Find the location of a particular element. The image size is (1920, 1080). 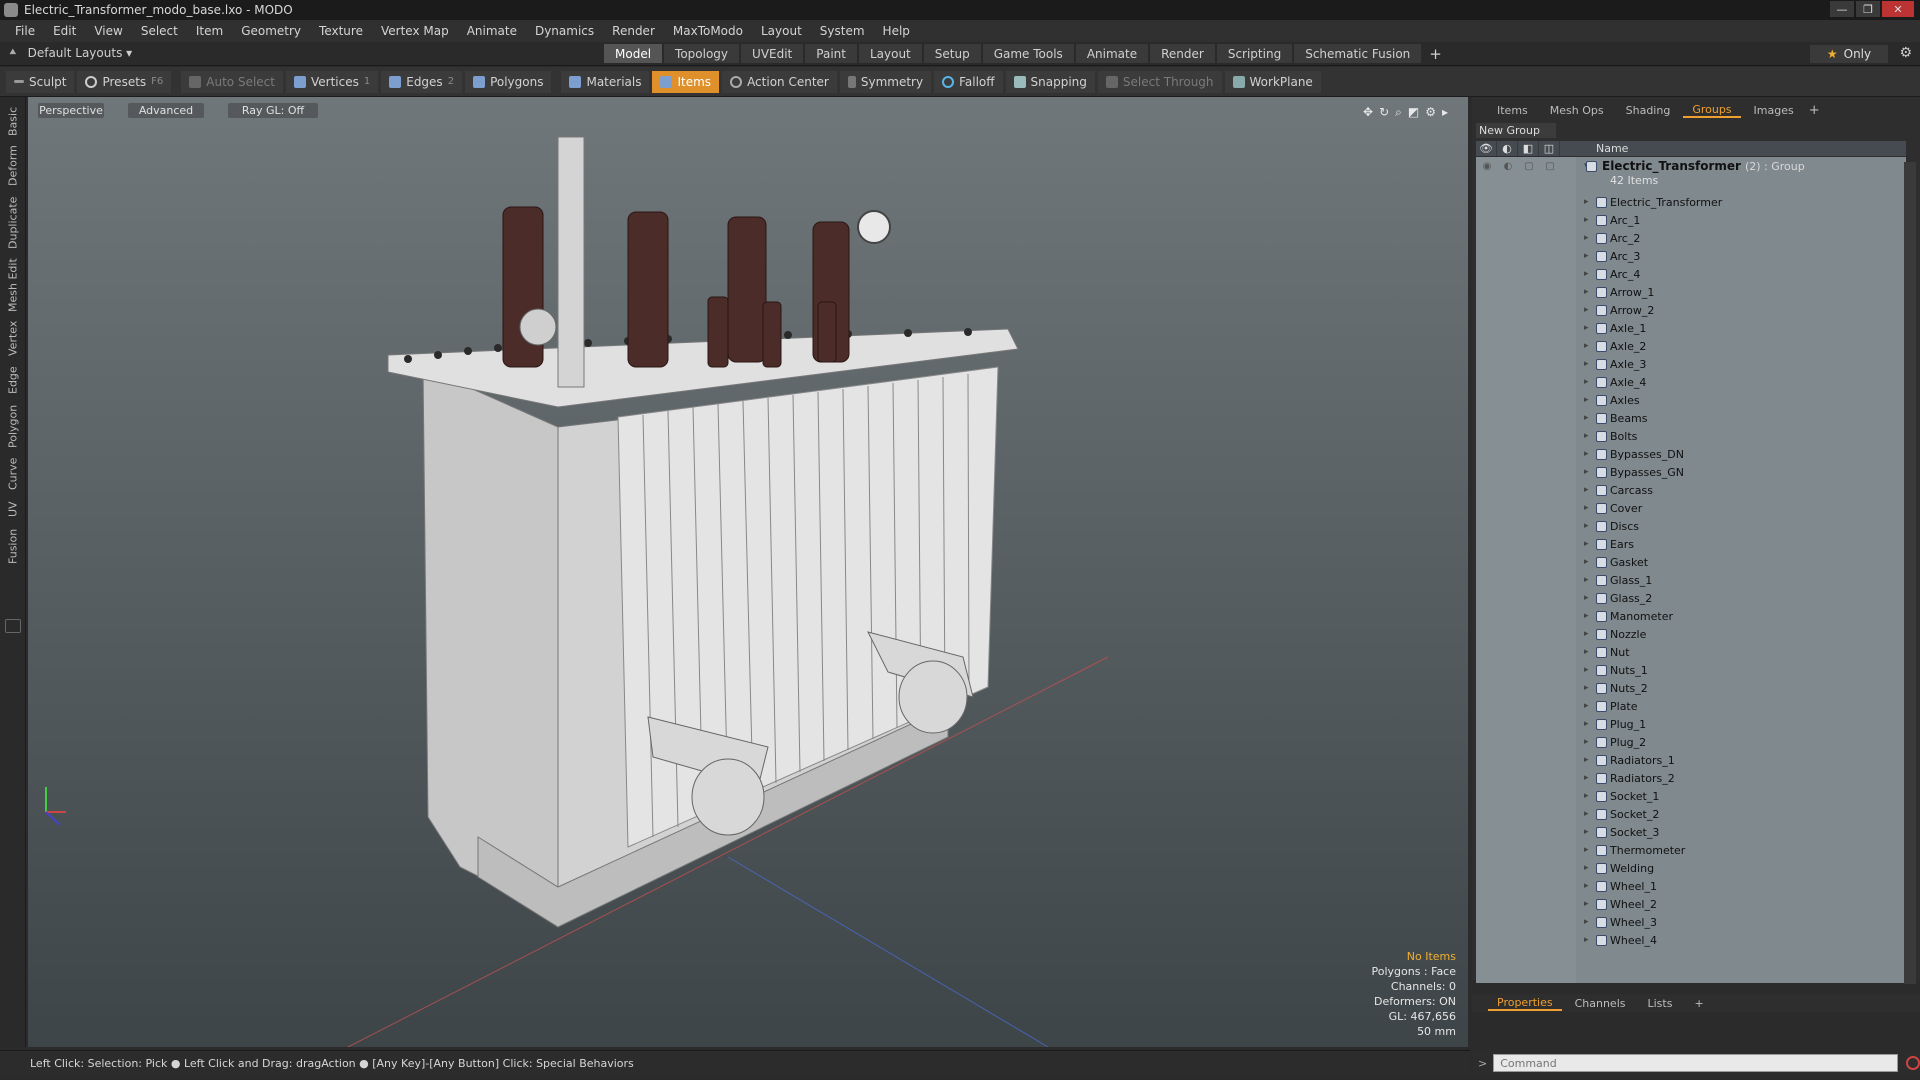

menu-layout: Layout is located at coordinates (781, 31).